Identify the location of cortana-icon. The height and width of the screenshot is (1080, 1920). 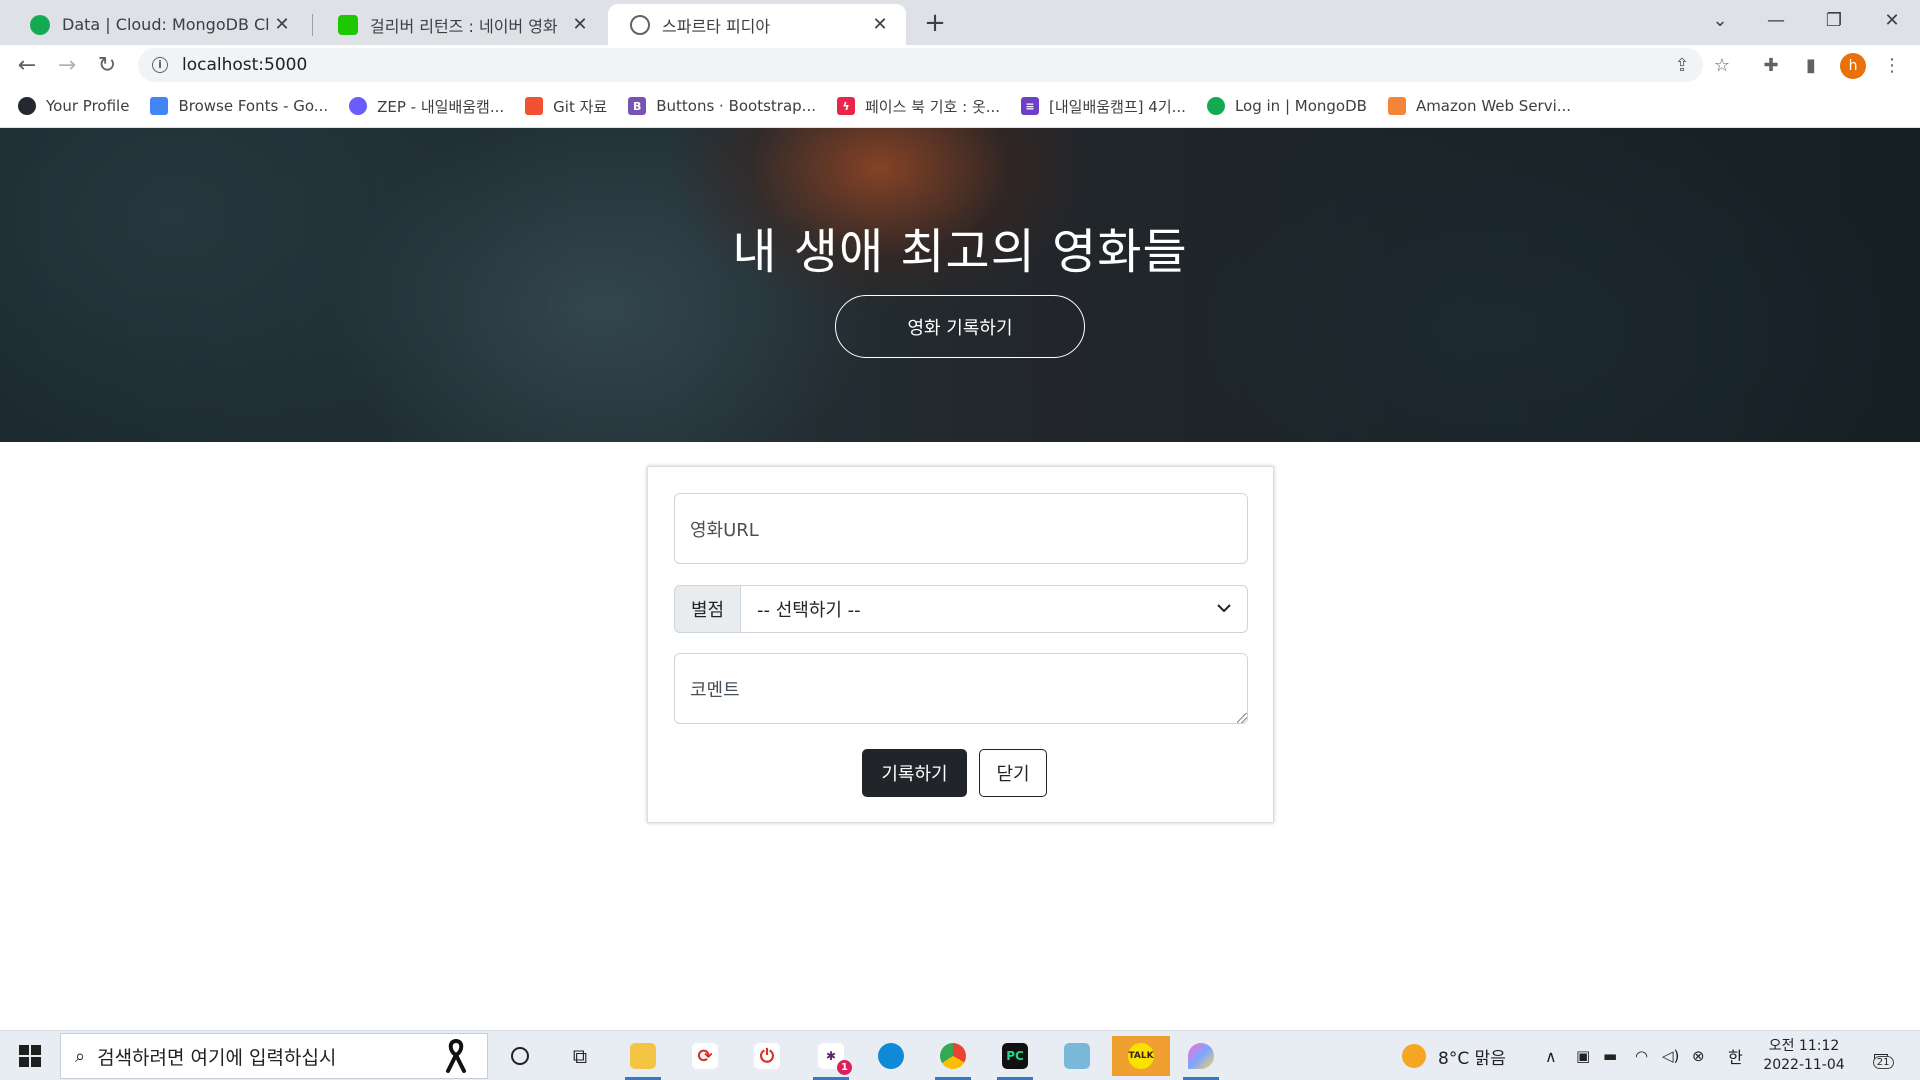
(520, 1056).